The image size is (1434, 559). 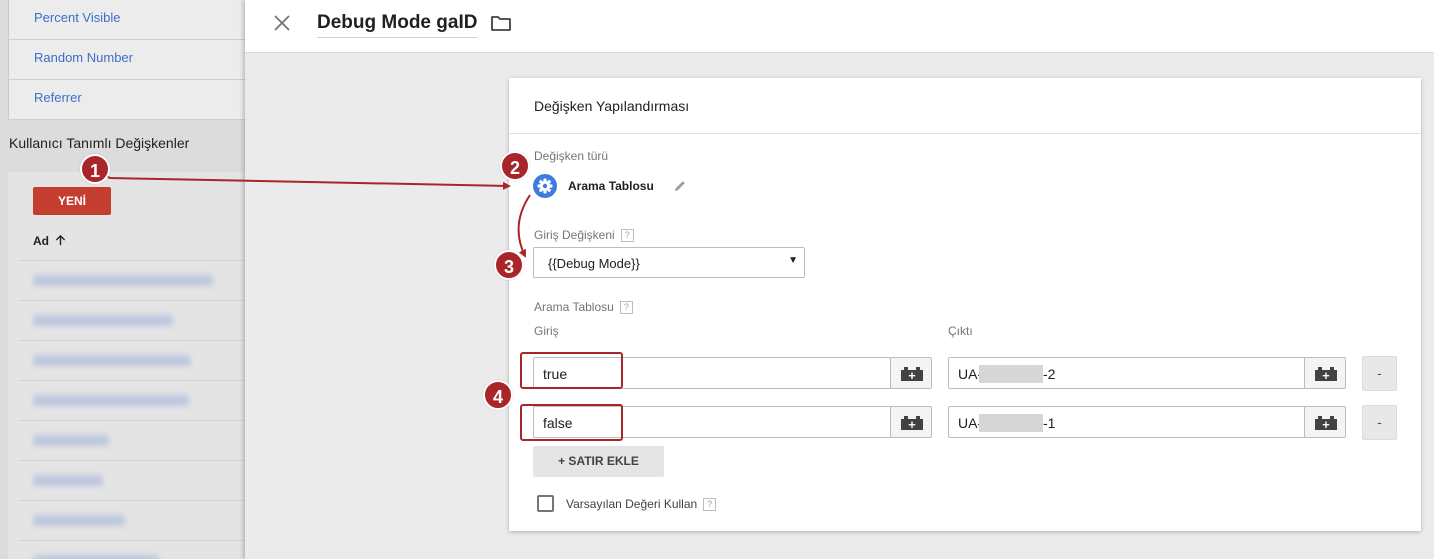 I want to click on column-header-name: Ad, so click(x=49, y=241).